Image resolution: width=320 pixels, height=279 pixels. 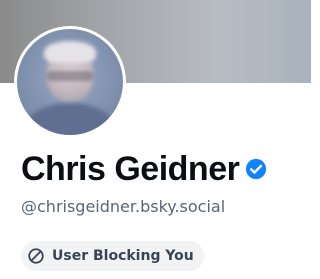 I want to click on avatar, so click(x=70, y=82).